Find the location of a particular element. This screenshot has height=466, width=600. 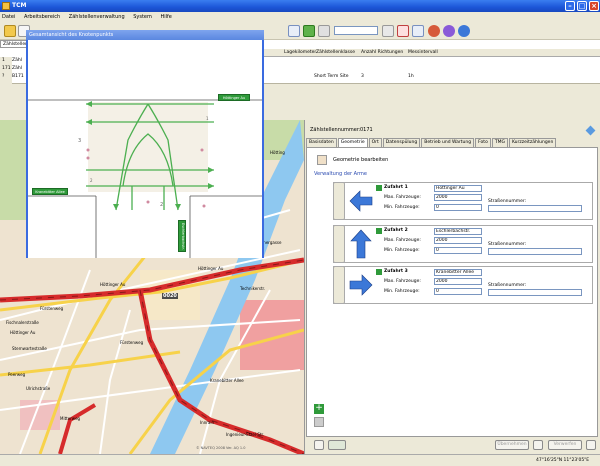

col-zaehlstellenklasse: Zählstellenklasse is located at coordinates (335, 53).